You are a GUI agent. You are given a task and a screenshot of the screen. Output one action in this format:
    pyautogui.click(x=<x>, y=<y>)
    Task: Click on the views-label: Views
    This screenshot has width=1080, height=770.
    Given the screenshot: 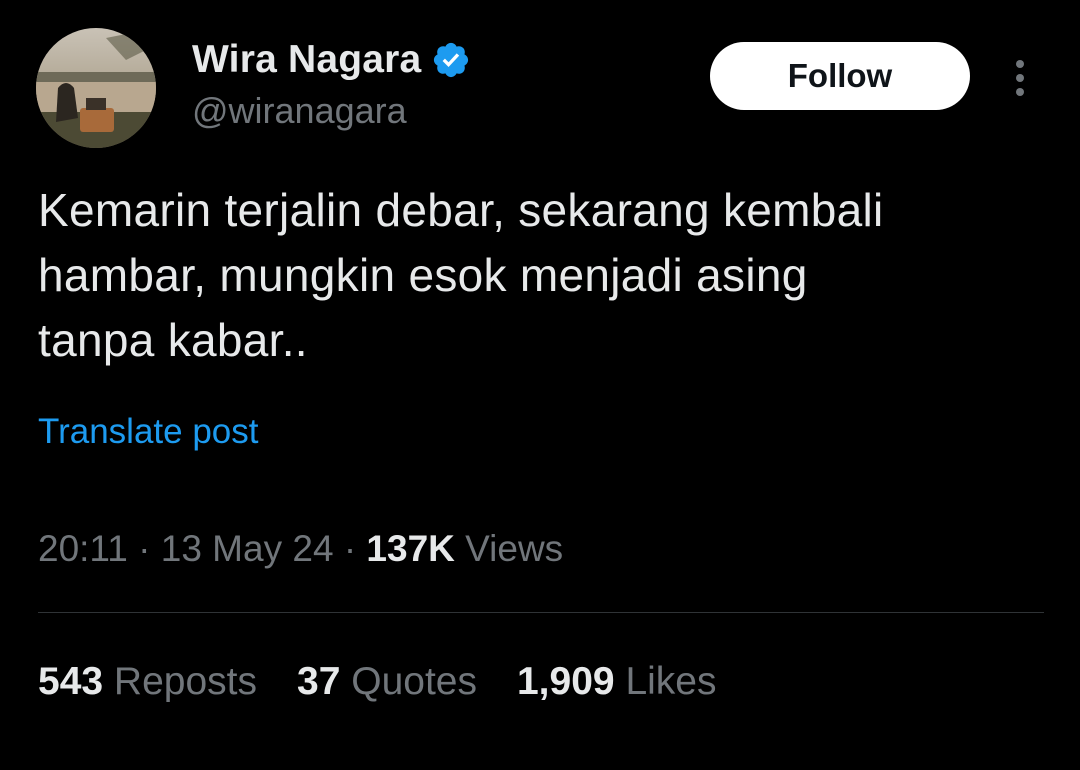 What is the action you would take?
    pyautogui.click(x=514, y=548)
    